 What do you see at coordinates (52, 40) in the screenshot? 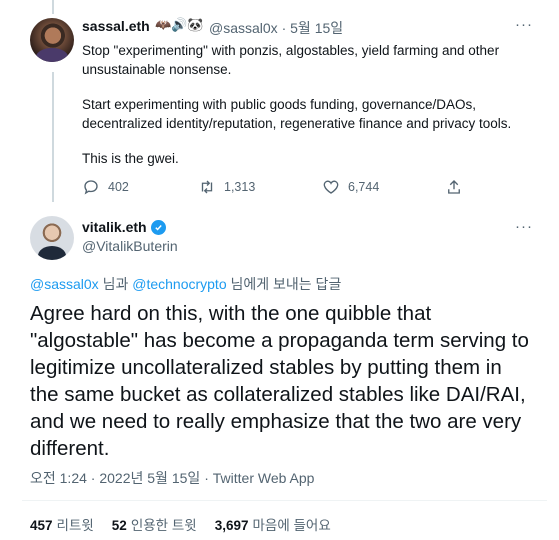
I see `avatar-sassal` at bounding box center [52, 40].